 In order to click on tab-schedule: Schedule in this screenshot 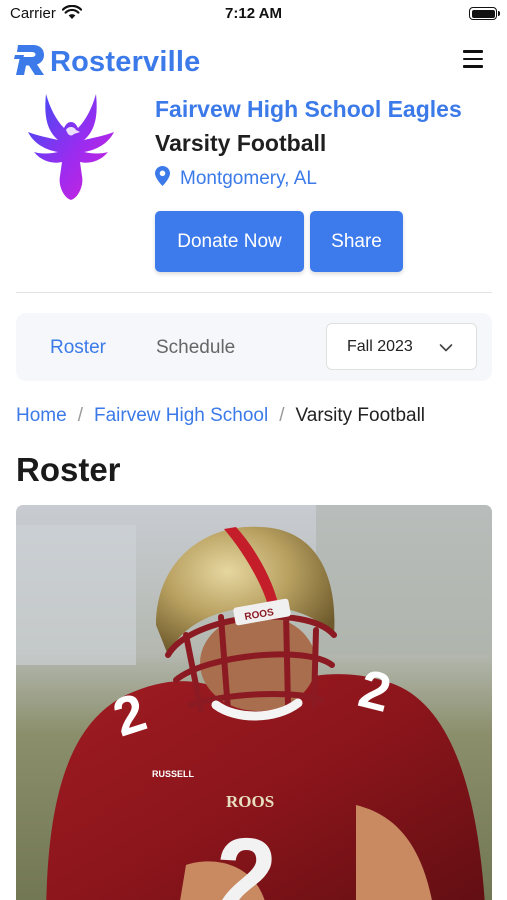, I will do `click(195, 348)`.